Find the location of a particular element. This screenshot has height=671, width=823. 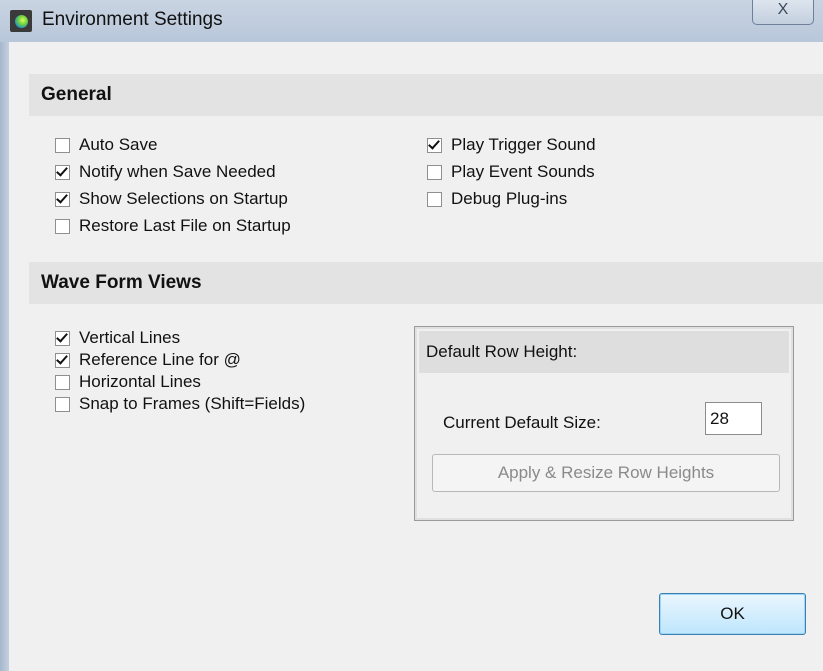

play-trigger-sound-checkbox: Play Trigger Sound is located at coordinates (511, 145).